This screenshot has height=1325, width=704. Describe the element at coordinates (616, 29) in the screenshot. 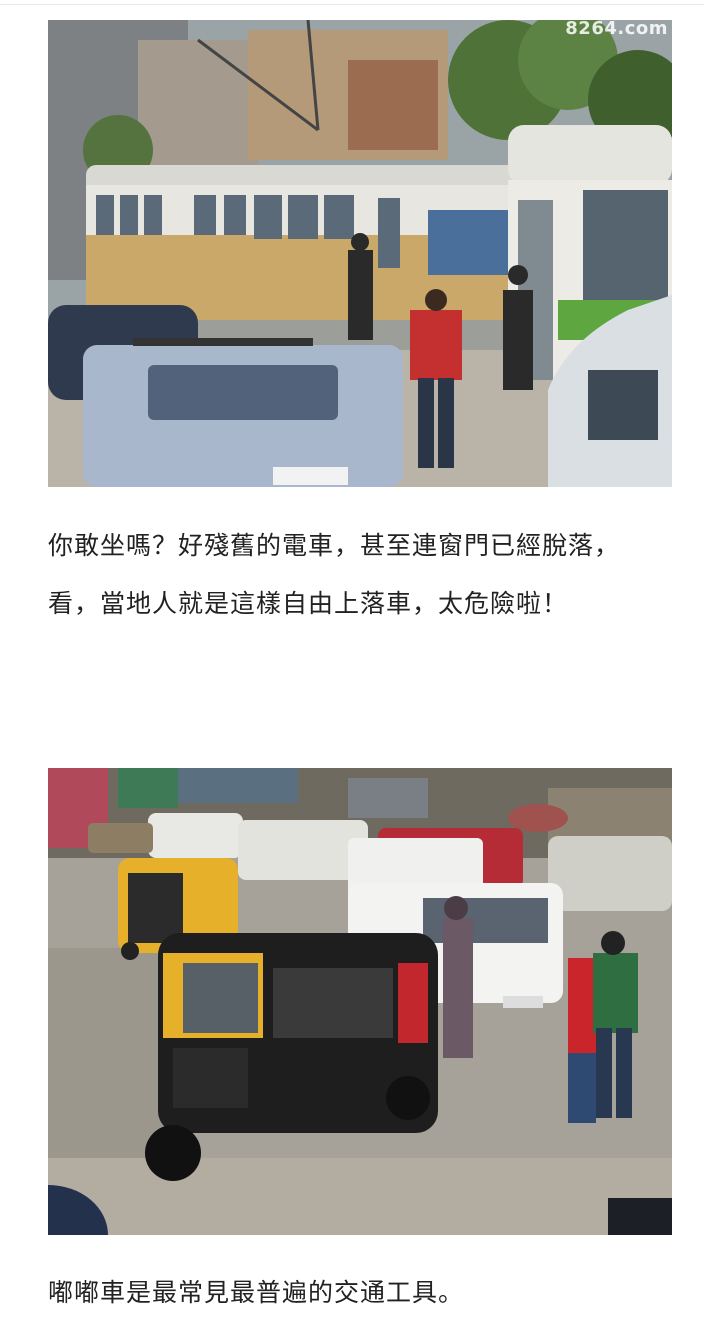

I see `watermark-text: 8264.com` at that location.